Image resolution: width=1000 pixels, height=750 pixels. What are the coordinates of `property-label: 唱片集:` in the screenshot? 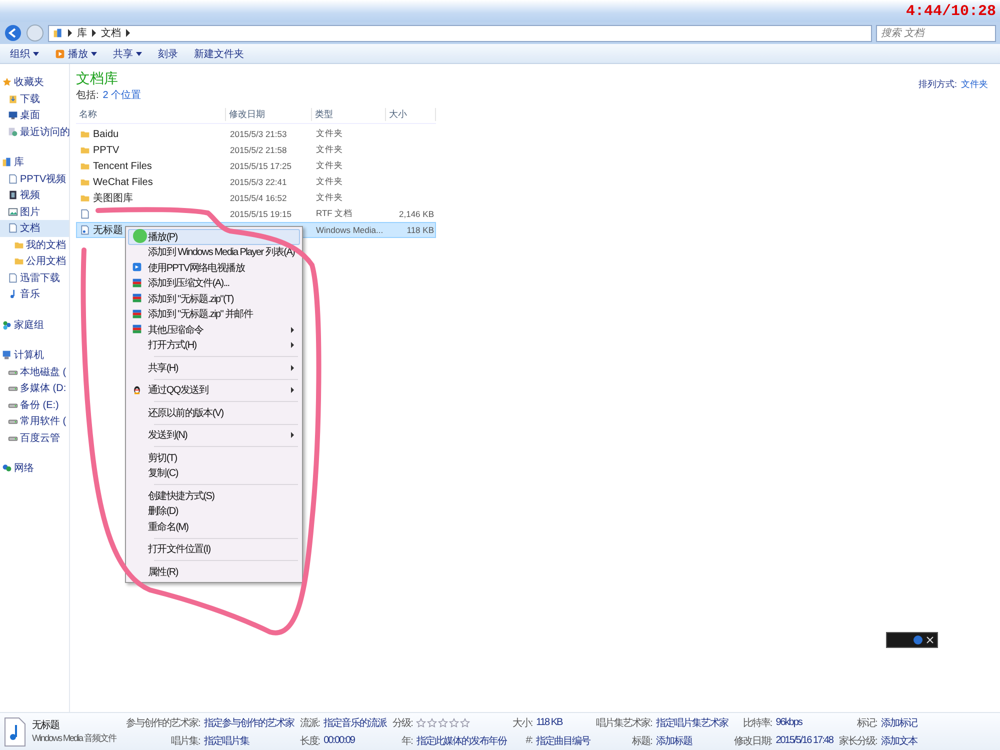 It's located at (185, 741).